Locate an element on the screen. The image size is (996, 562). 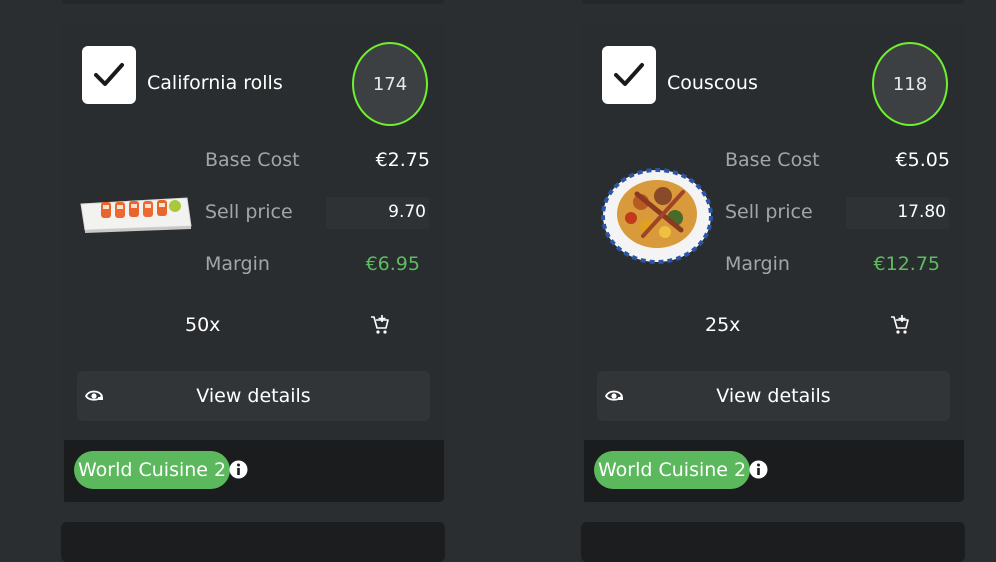
sell-price-input: 17.80 is located at coordinates (897, 213).